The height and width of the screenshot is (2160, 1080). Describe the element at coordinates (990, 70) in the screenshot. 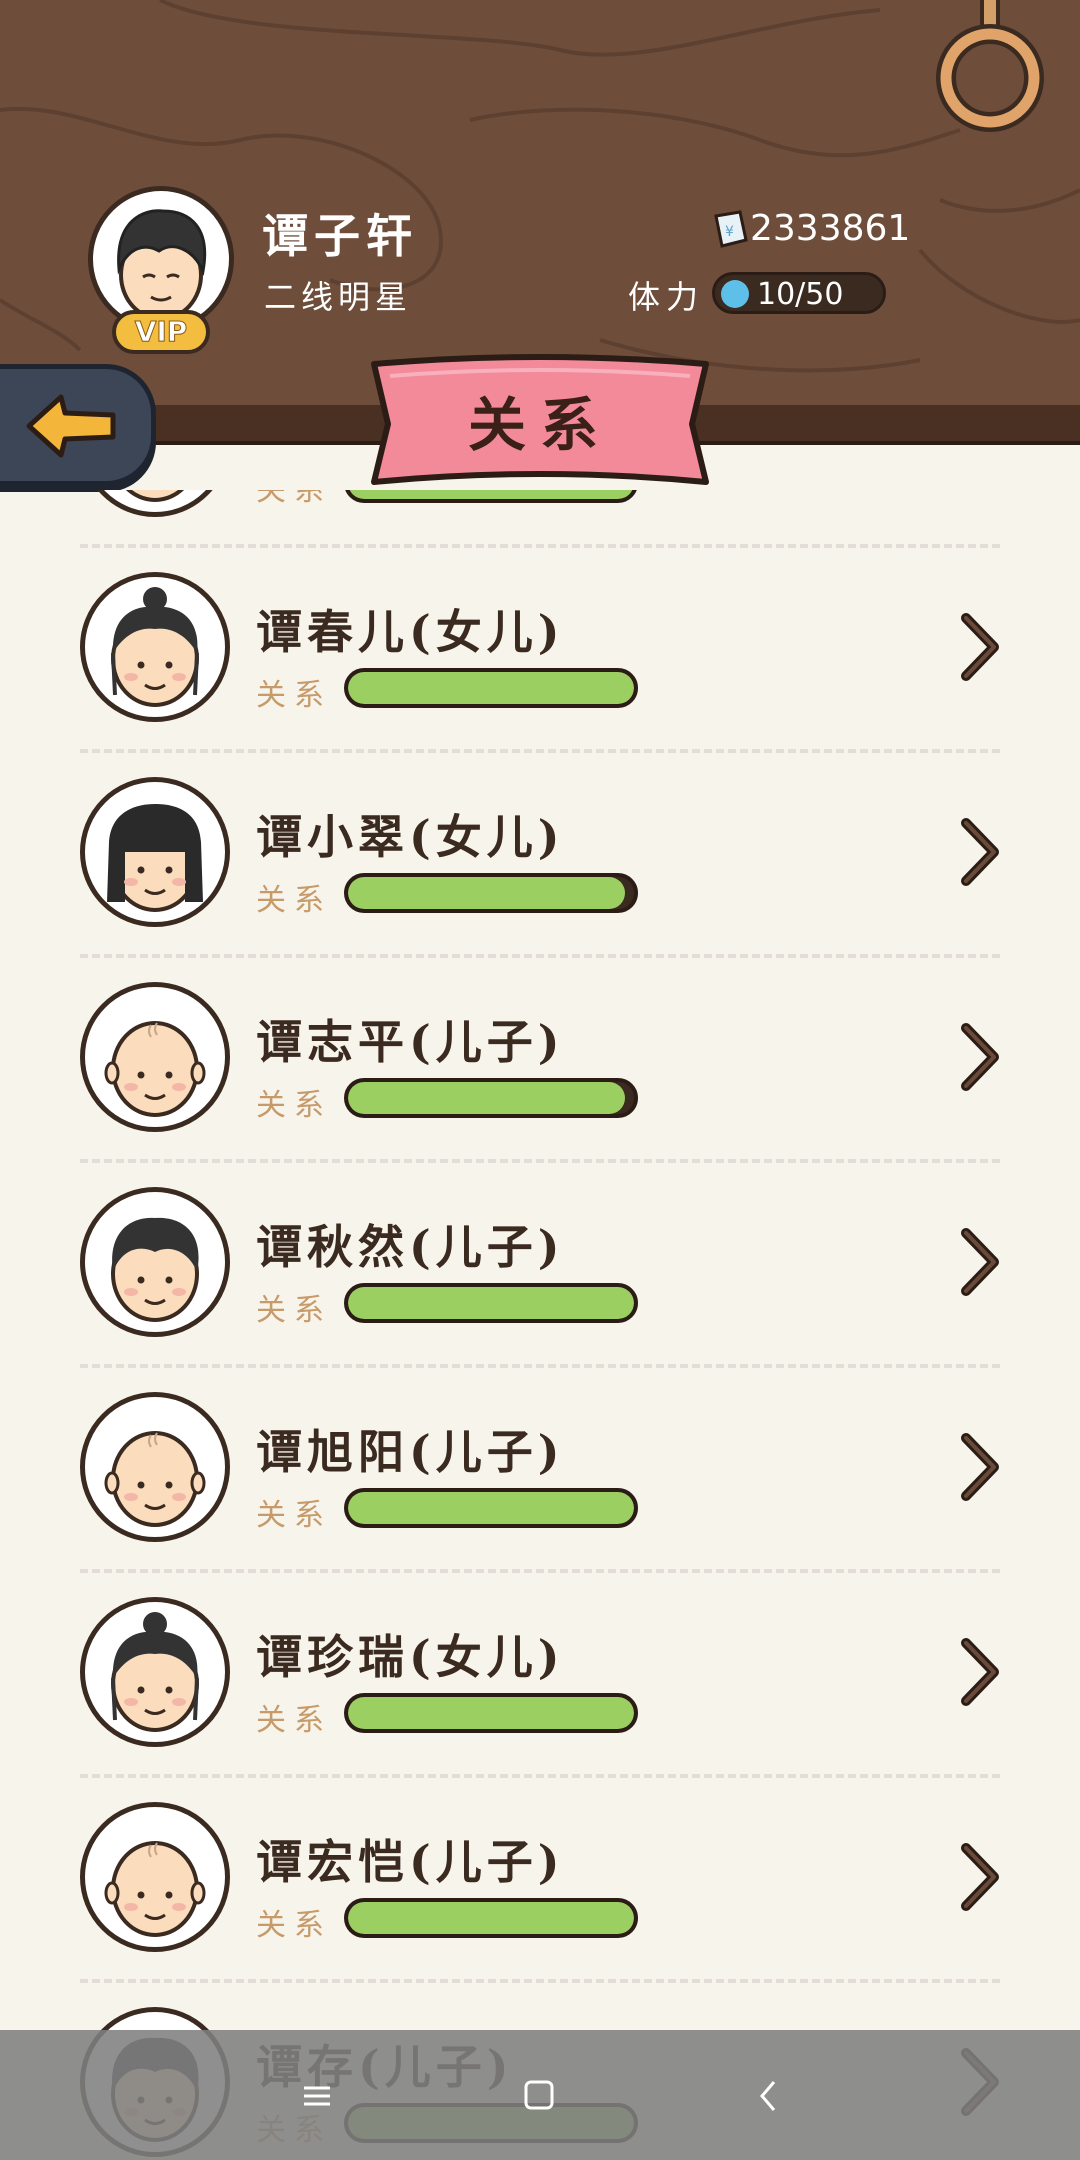

I see `ring-pull-icon` at that location.